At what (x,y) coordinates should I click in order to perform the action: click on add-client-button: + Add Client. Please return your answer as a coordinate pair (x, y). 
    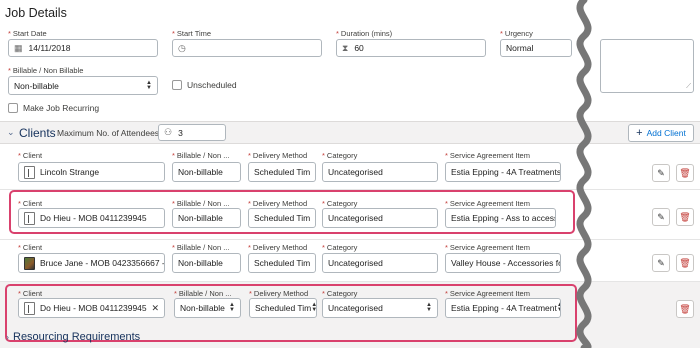
    Looking at the image, I should click on (661, 133).